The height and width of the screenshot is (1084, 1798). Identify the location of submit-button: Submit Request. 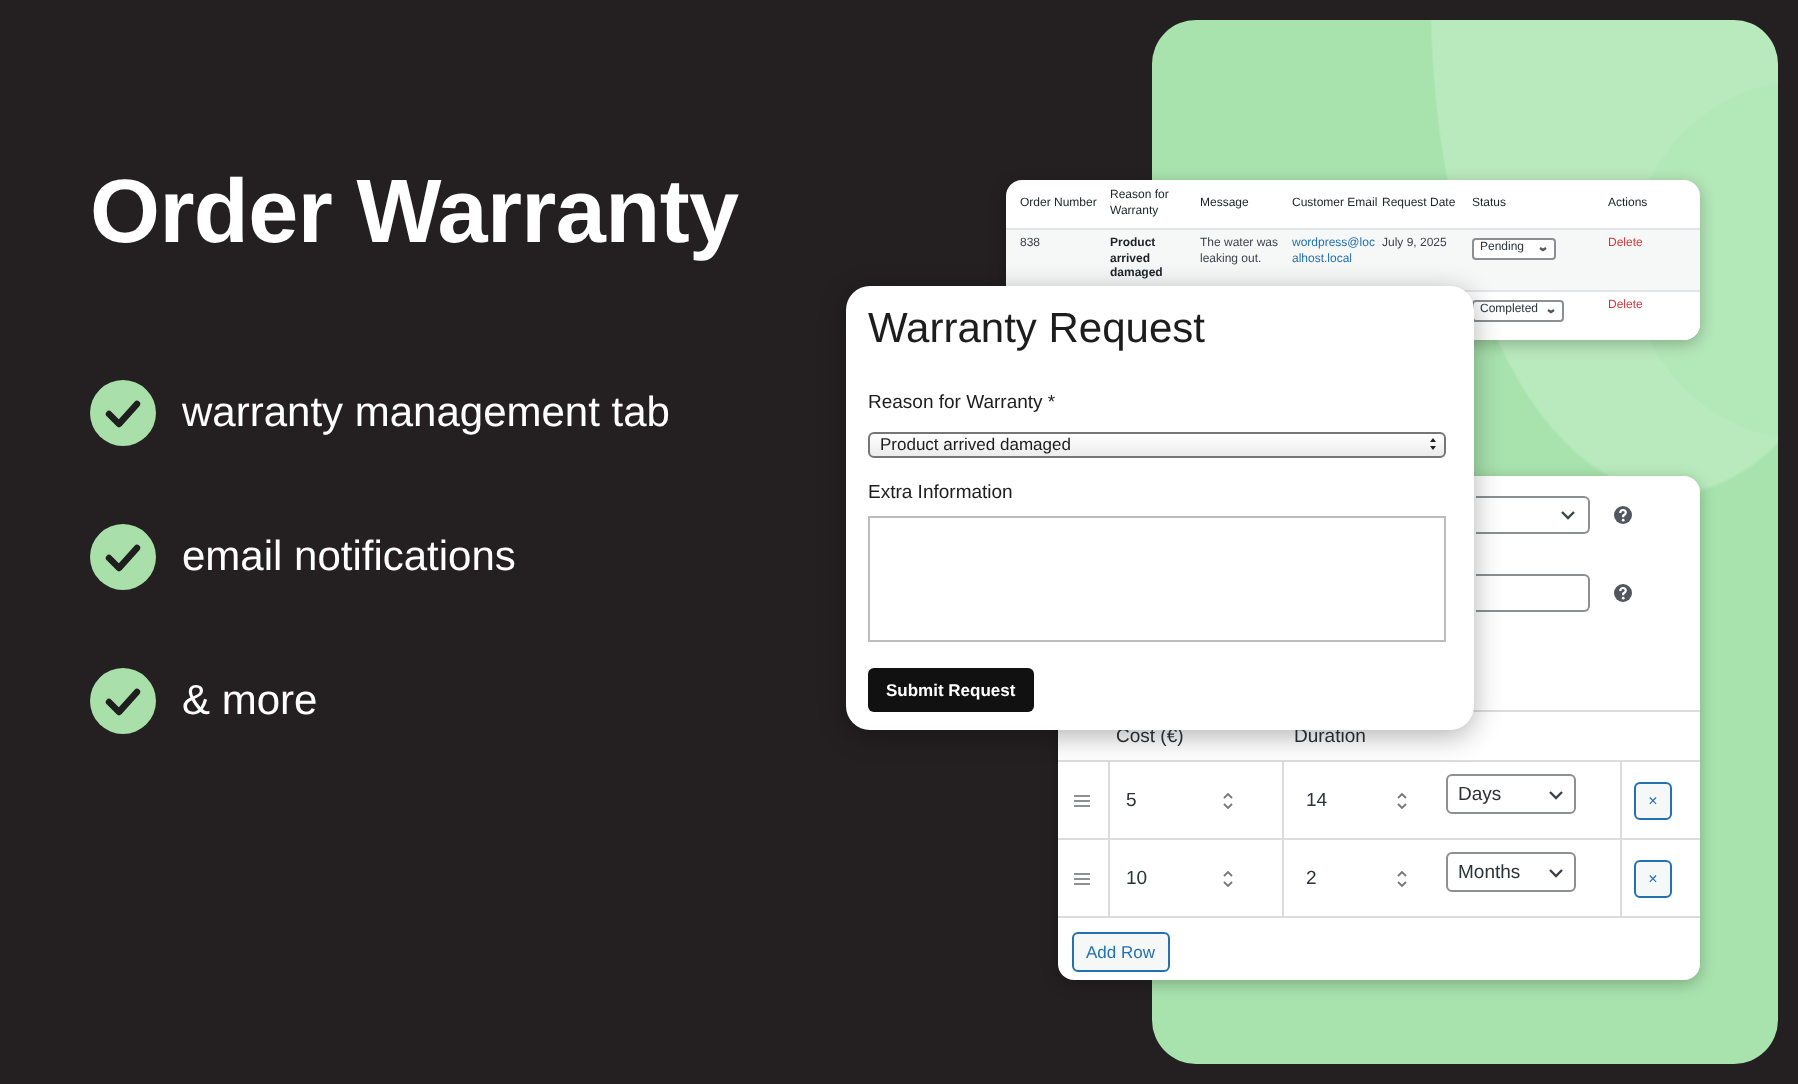
(951, 690).